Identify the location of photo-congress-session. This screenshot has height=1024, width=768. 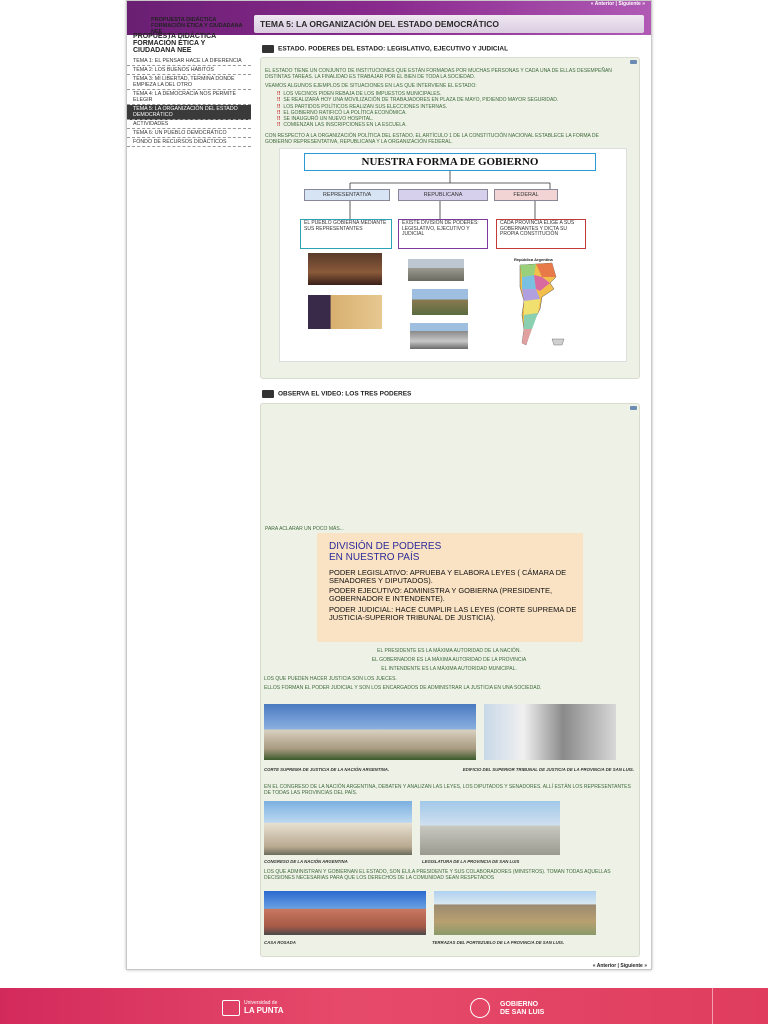
(345, 269).